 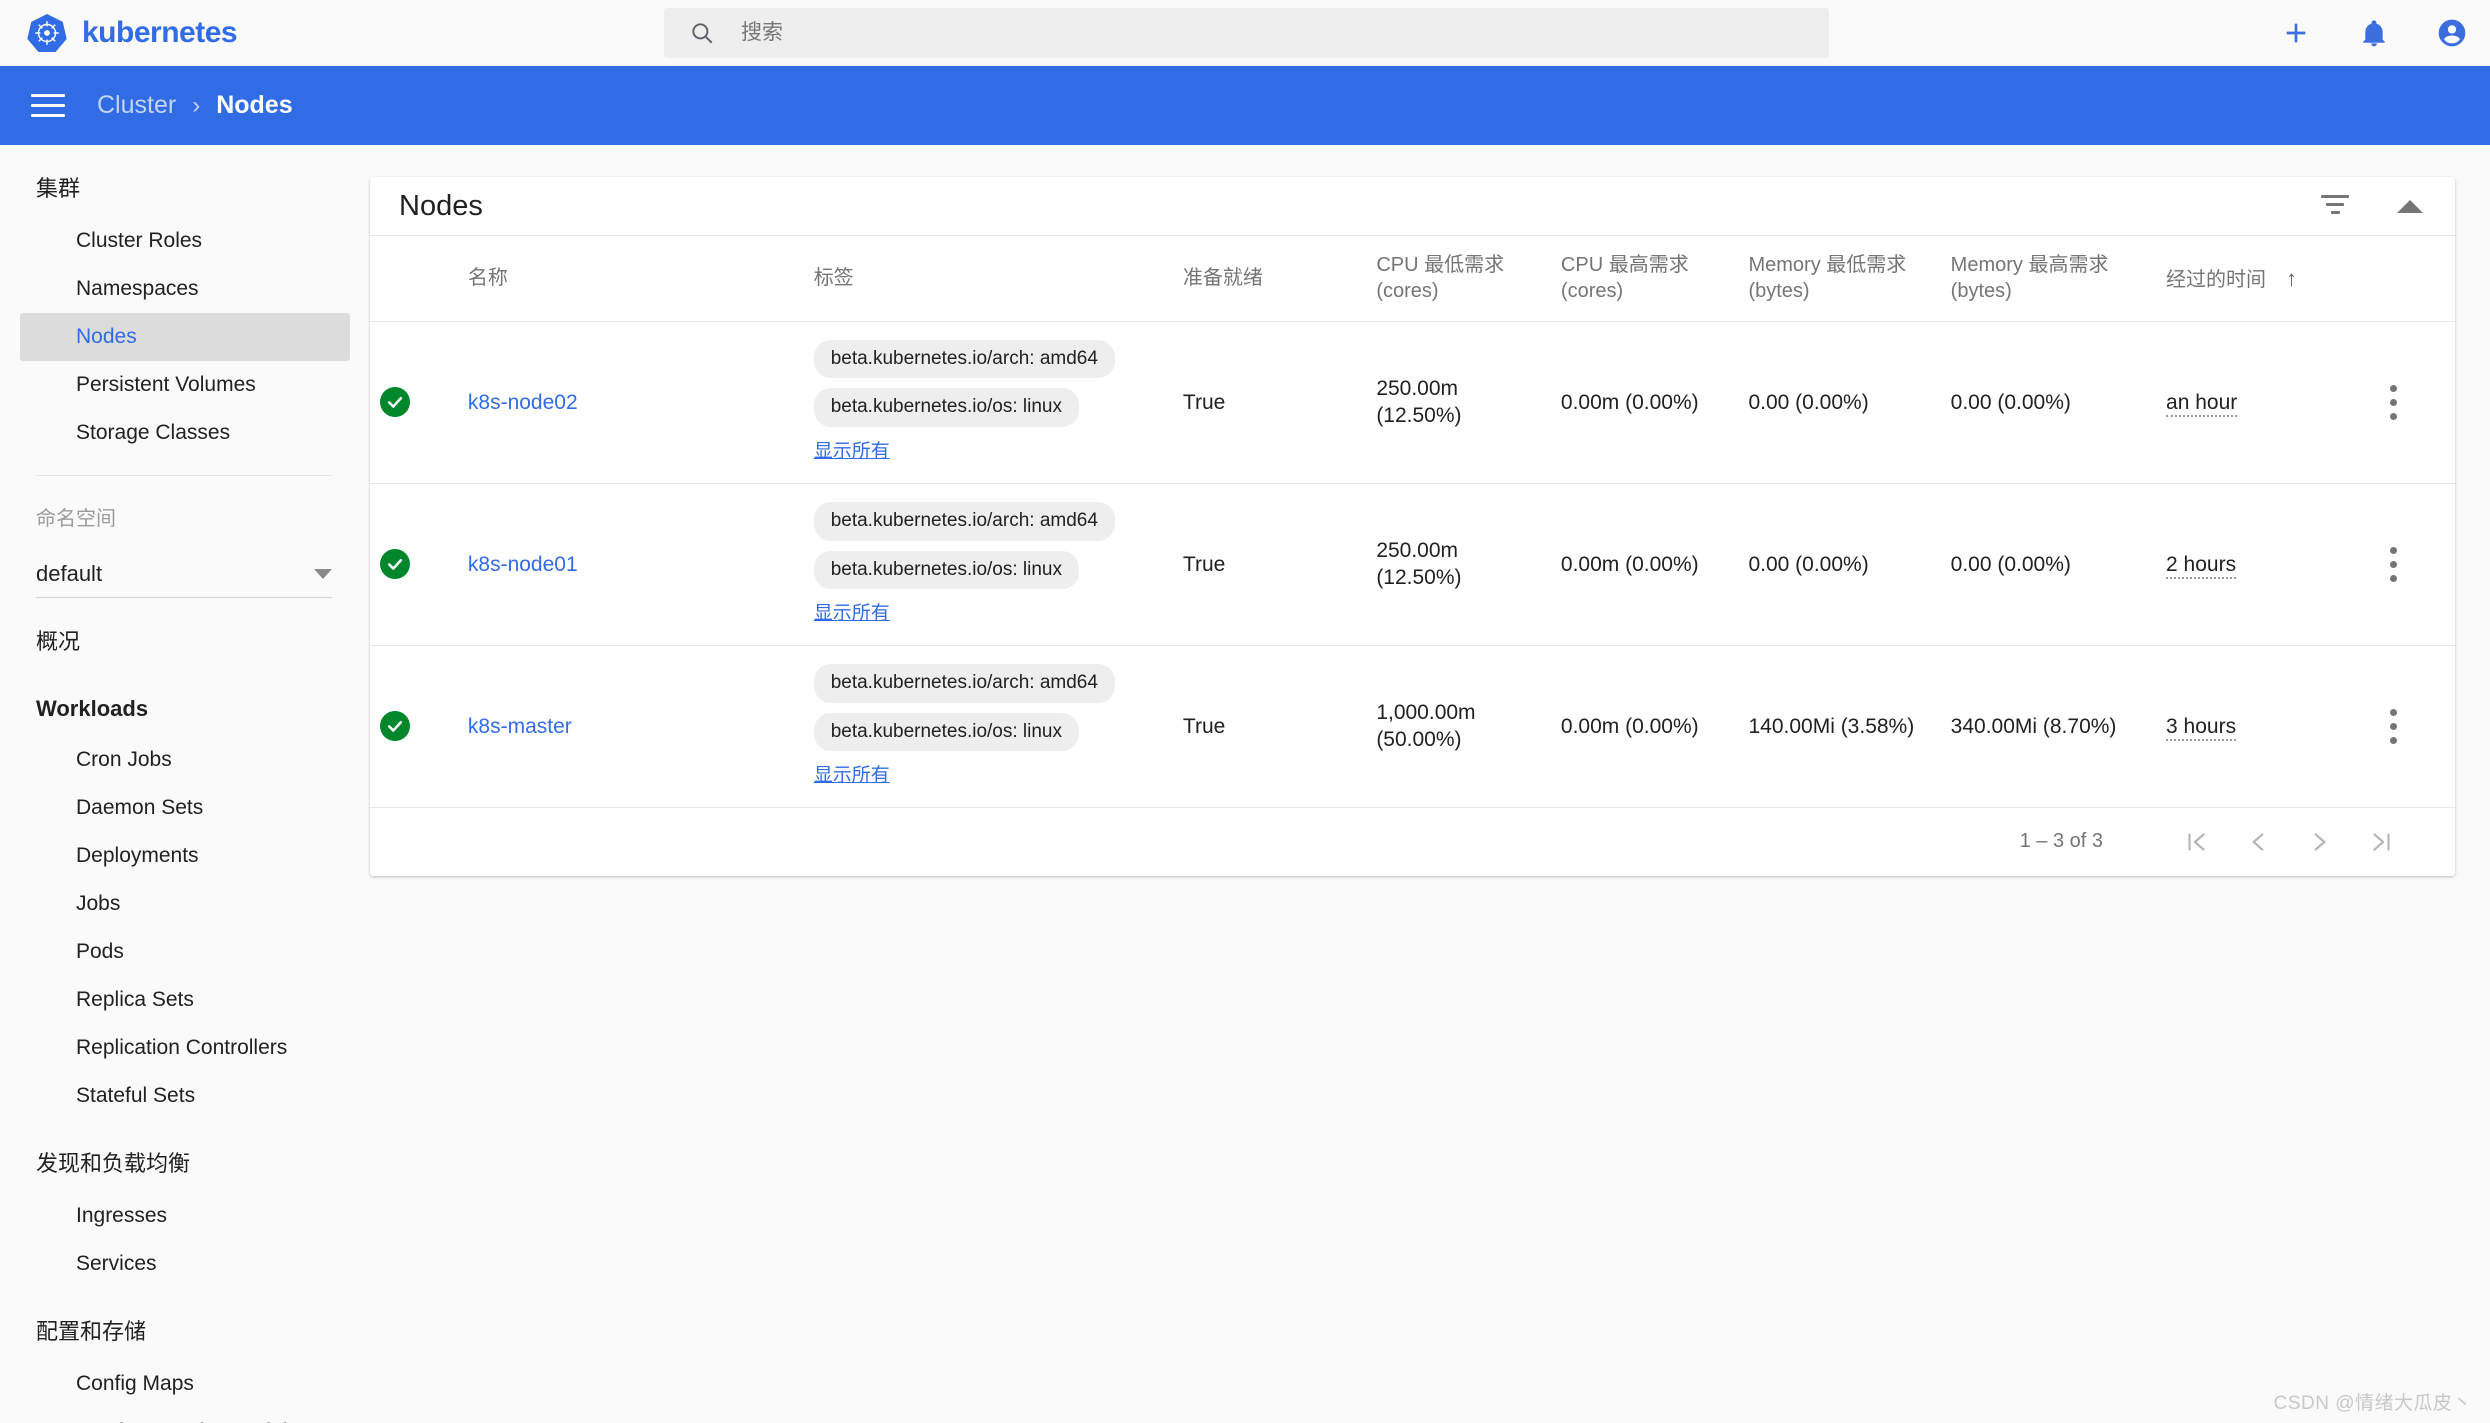 I want to click on row-status-cell, so click(x=414, y=402).